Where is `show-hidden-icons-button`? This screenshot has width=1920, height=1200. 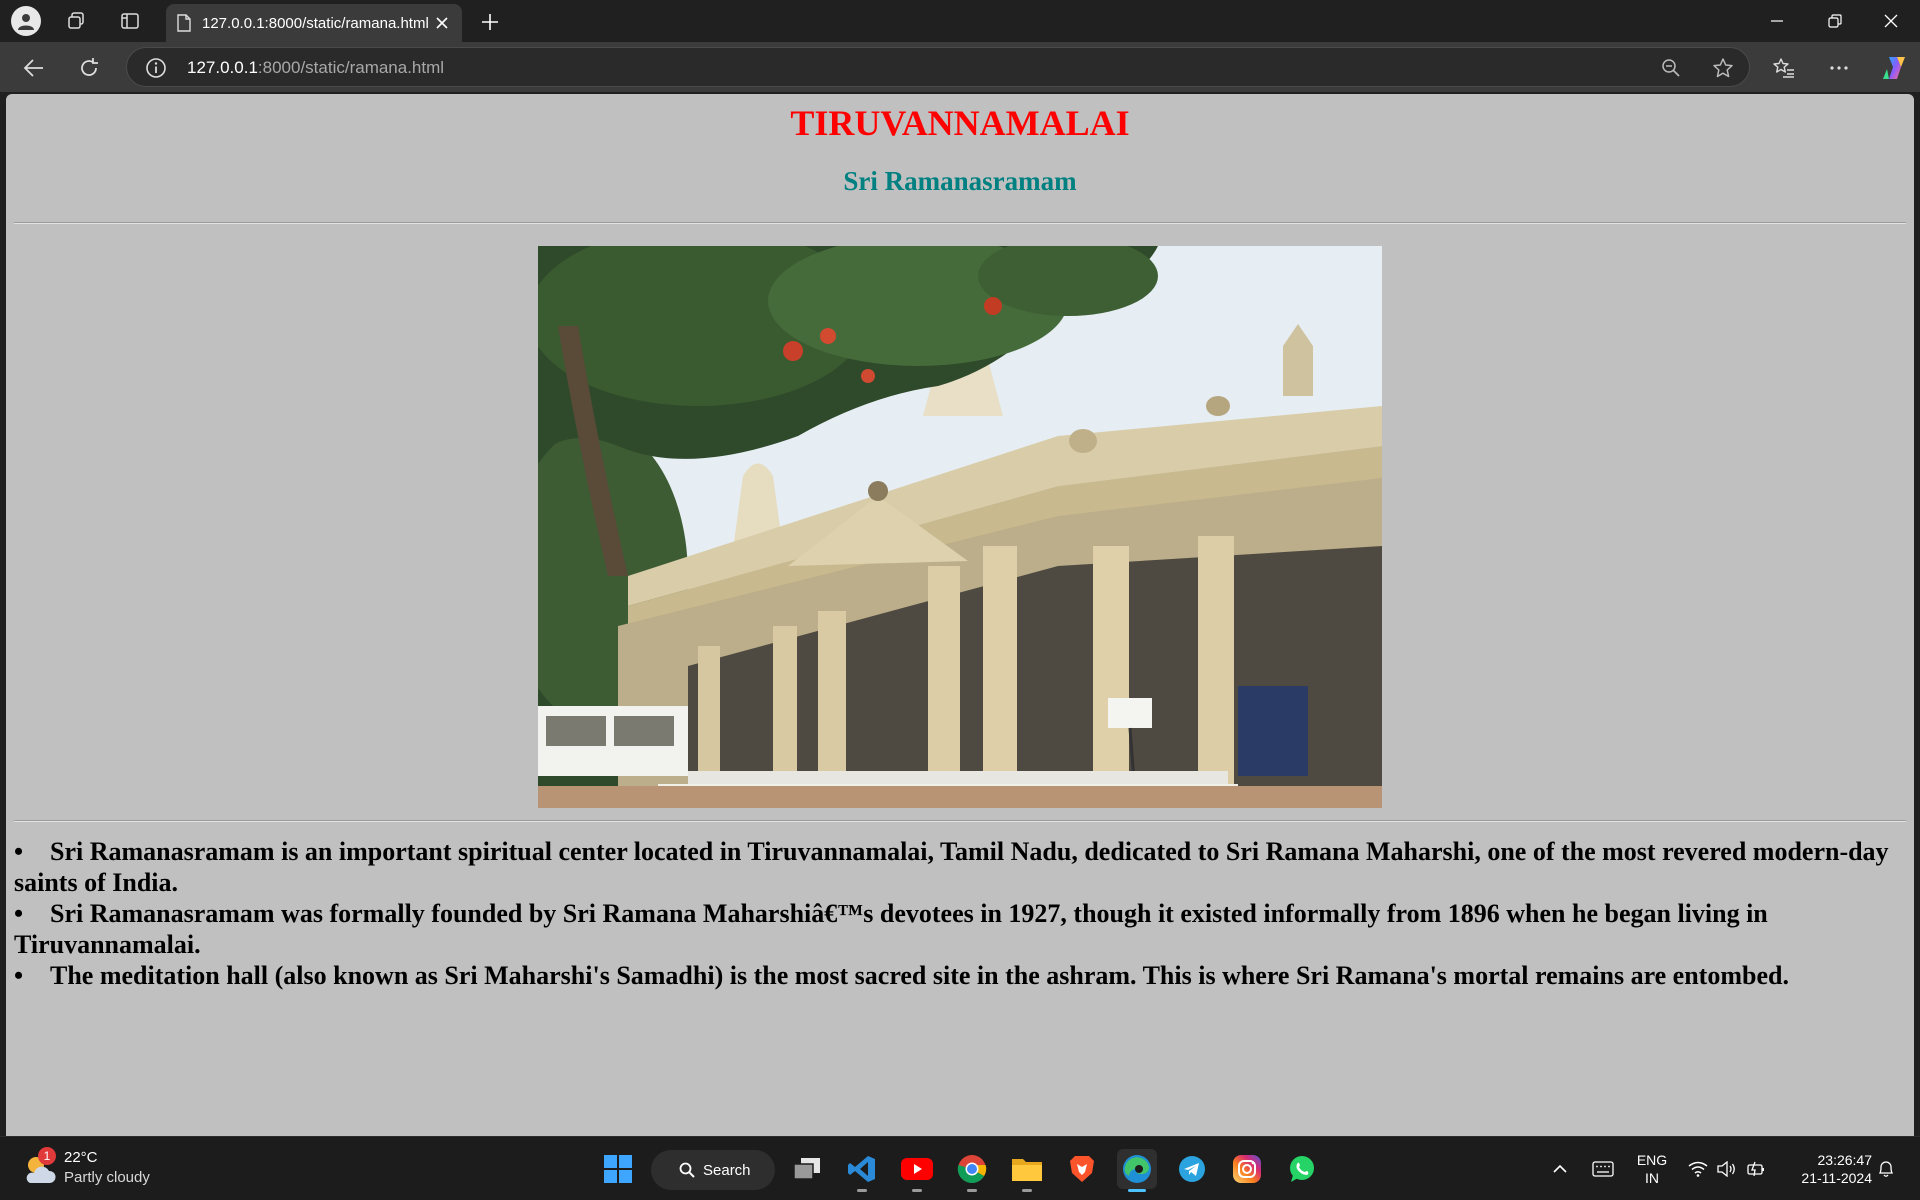 show-hidden-icons-button is located at coordinates (1560, 1168).